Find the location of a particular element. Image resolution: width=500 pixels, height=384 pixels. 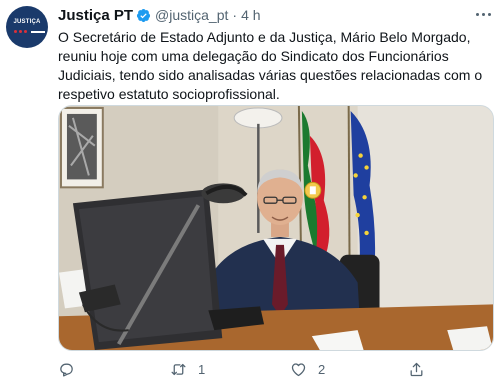

reply-button is located at coordinates (66, 369).